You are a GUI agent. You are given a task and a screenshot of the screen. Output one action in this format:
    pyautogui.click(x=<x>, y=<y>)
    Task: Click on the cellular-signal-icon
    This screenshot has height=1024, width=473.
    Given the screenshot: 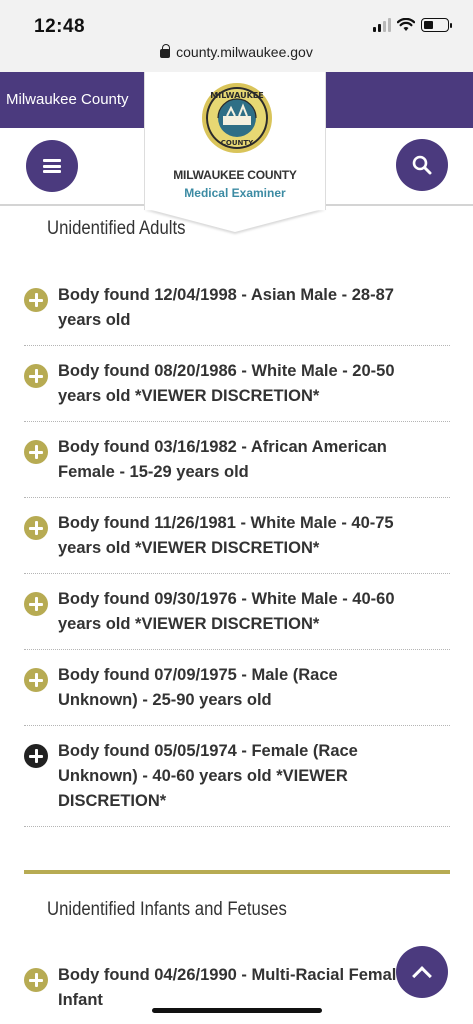 What is the action you would take?
    pyautogui.click(x=382, y=25)
    